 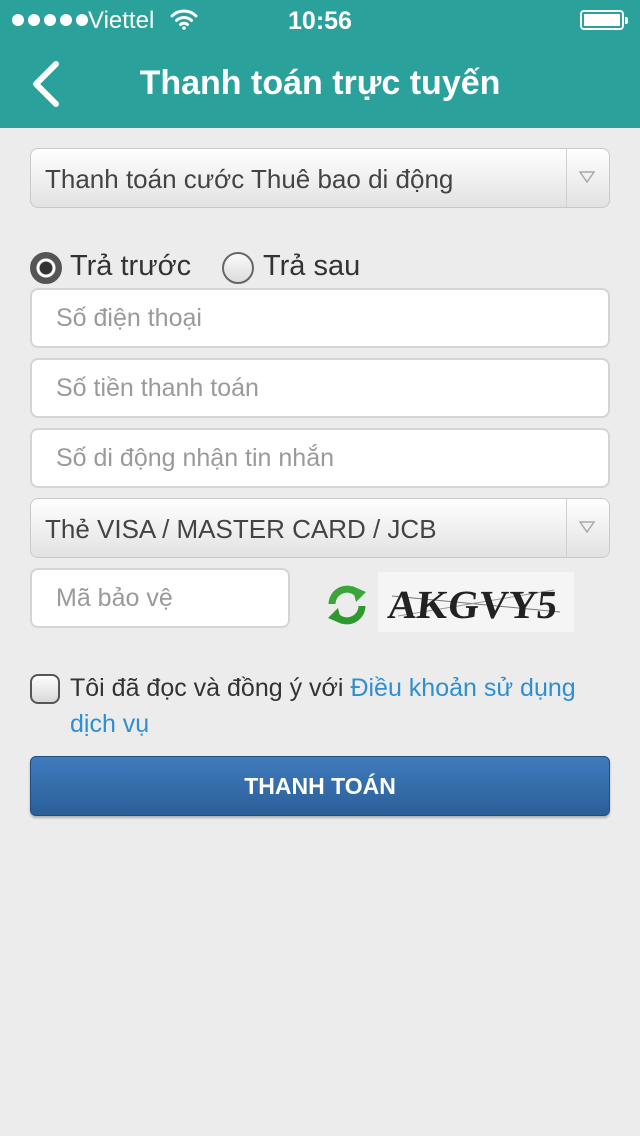 What do you see at coordinates (45, 689) in the screenshot?
I see `terms-checkbox` at bounding box center [45, 689].